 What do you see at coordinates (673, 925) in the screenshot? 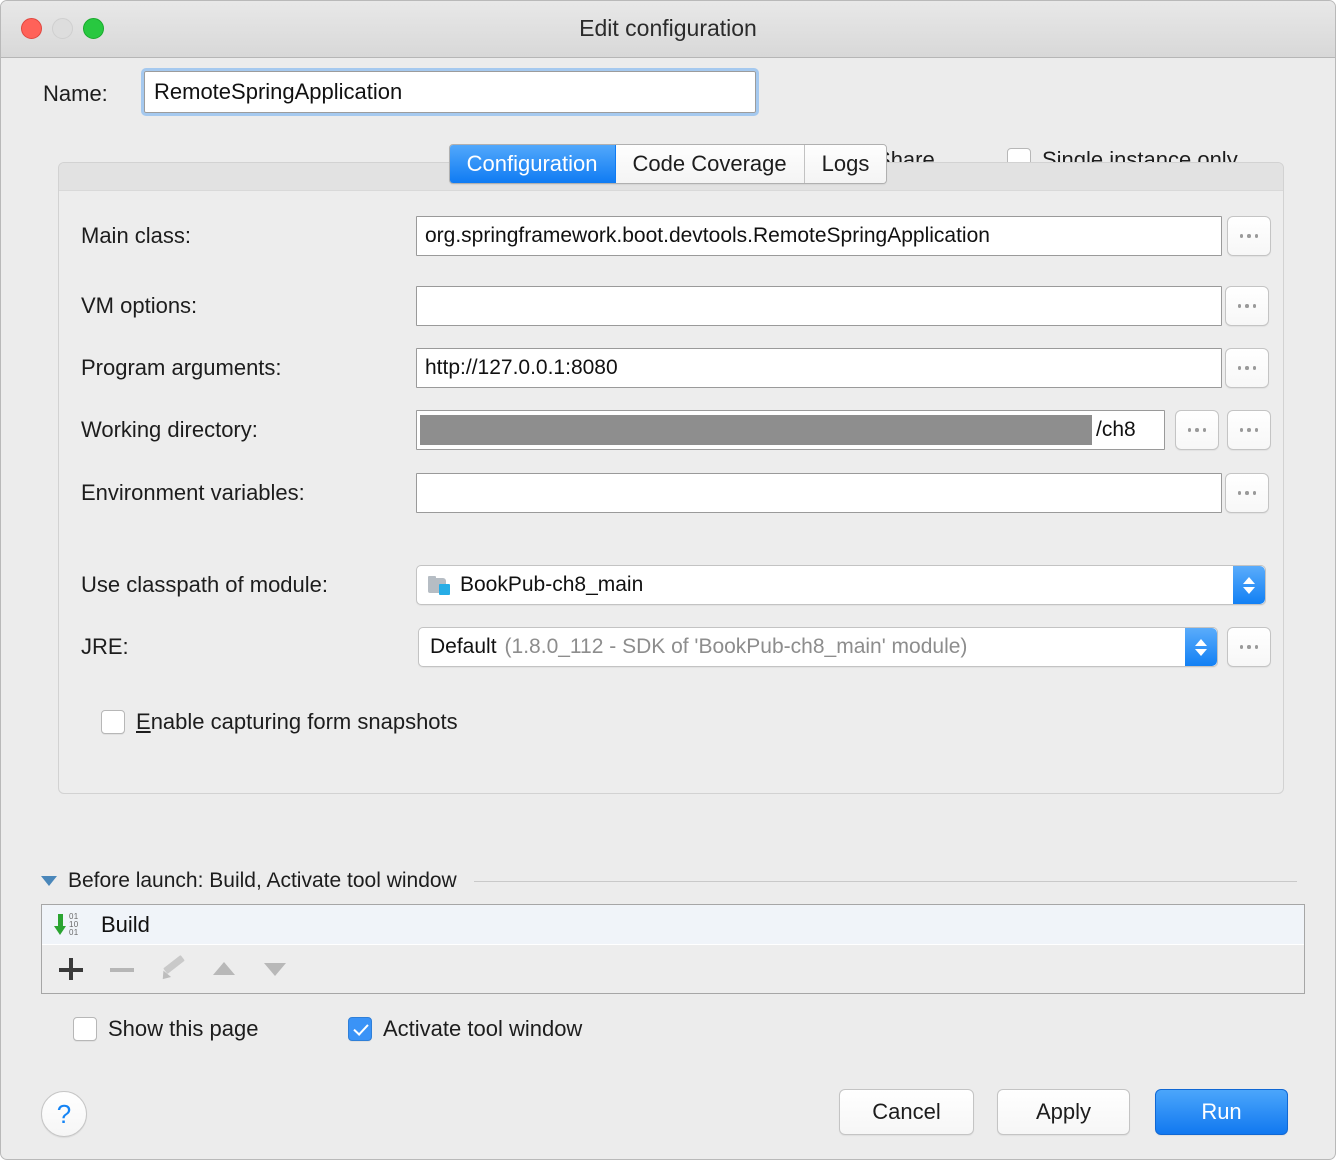
I see `list-item: 01 10 01 Build` at bounding box center [673, 925].